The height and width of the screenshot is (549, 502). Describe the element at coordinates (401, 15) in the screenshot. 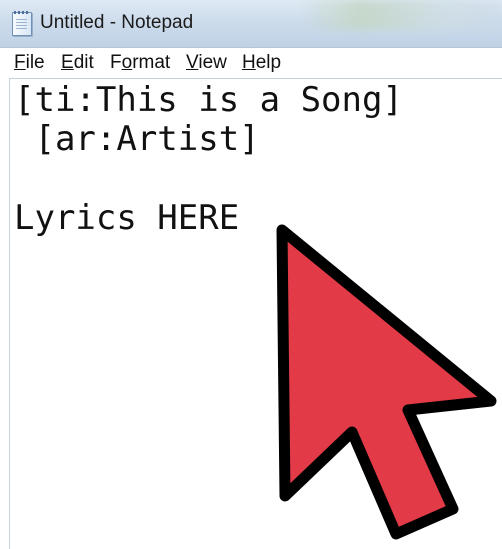

I see `blurred-background` at that location.